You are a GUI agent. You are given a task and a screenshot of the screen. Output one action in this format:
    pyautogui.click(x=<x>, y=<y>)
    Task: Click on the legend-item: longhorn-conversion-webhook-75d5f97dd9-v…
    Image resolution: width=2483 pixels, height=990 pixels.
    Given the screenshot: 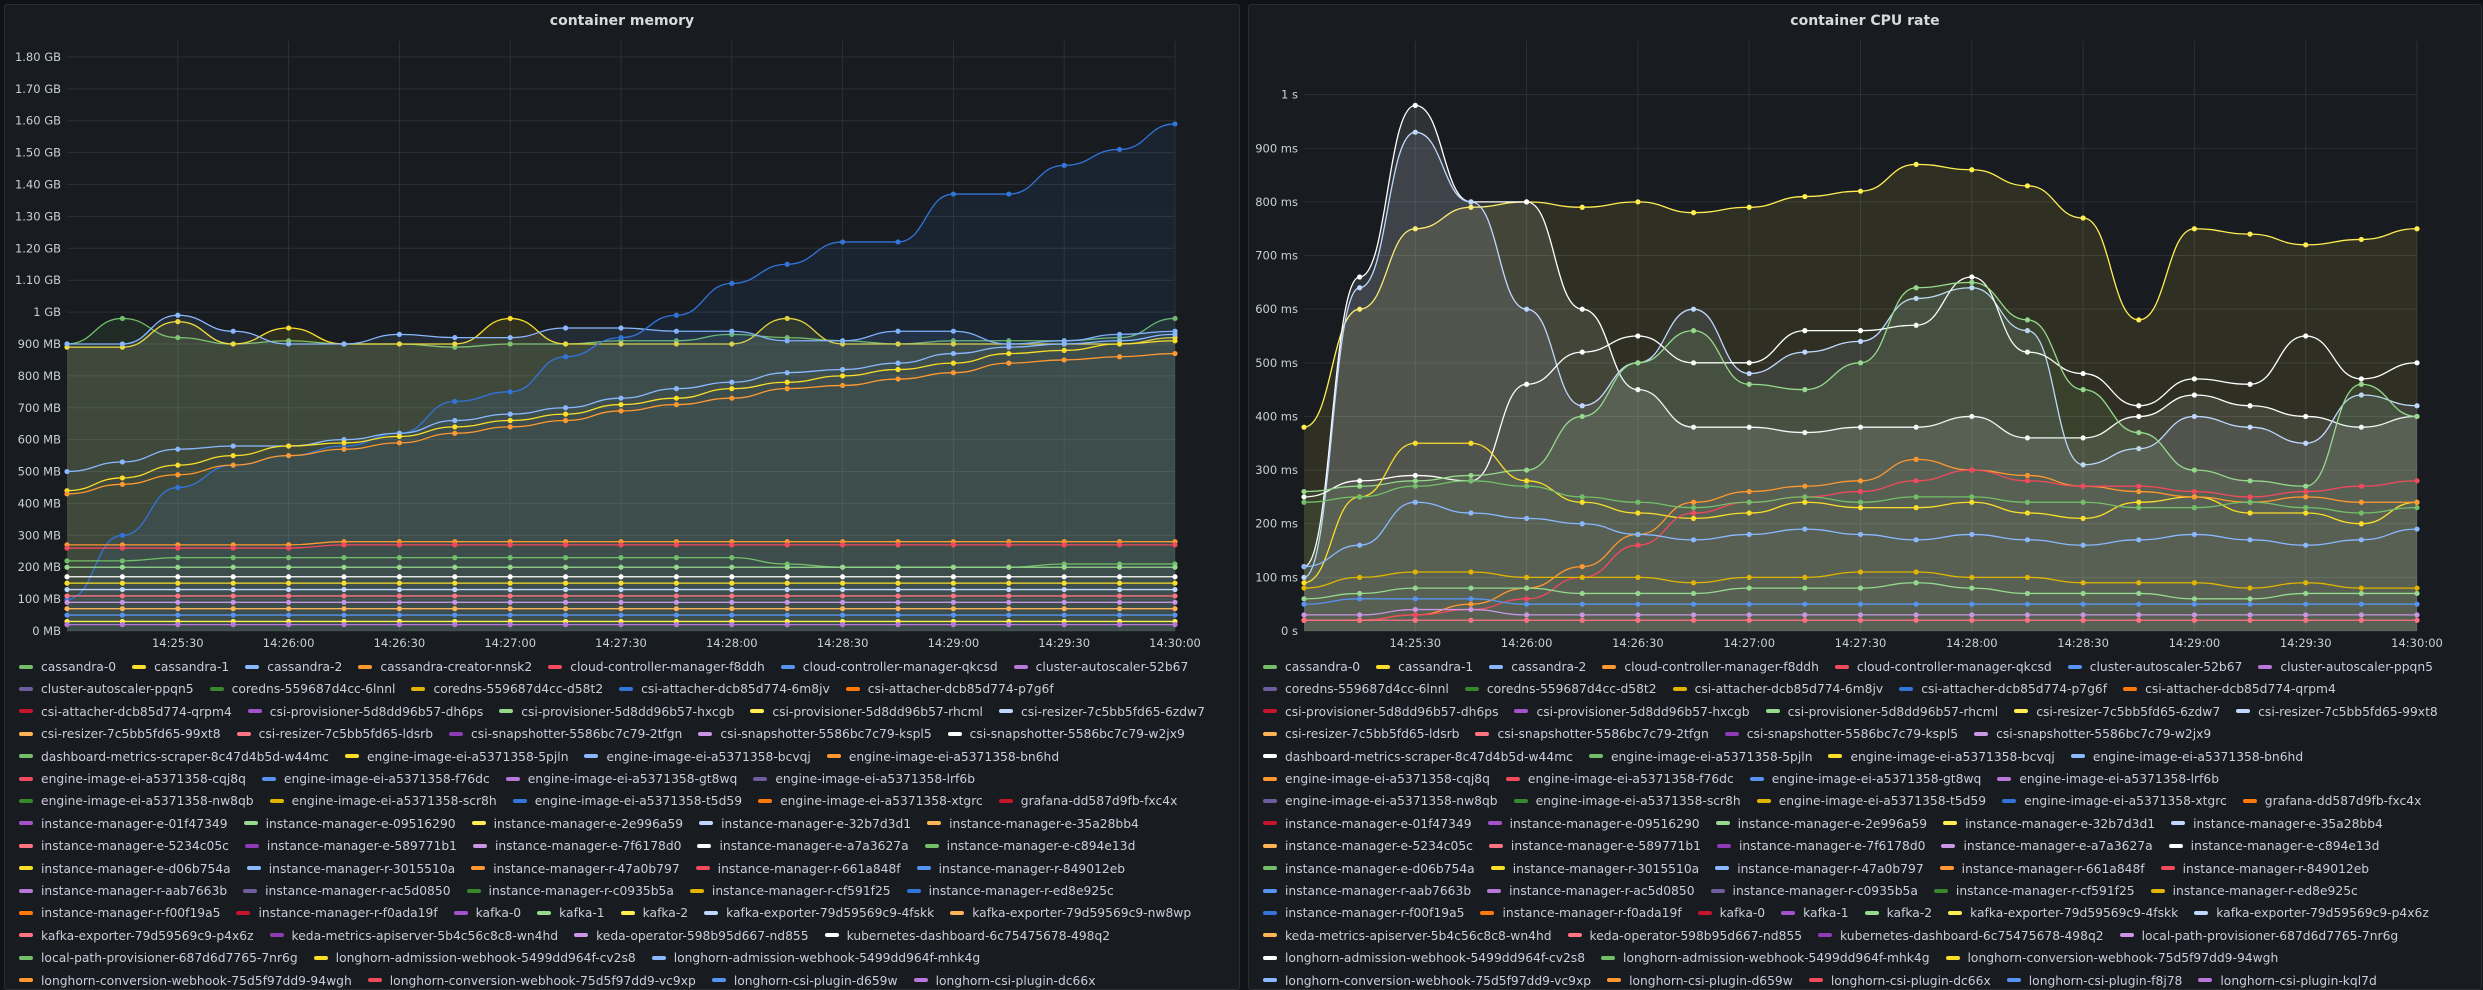 What is the action you would take?
    pyautogui.click(x=531, y=979)
    